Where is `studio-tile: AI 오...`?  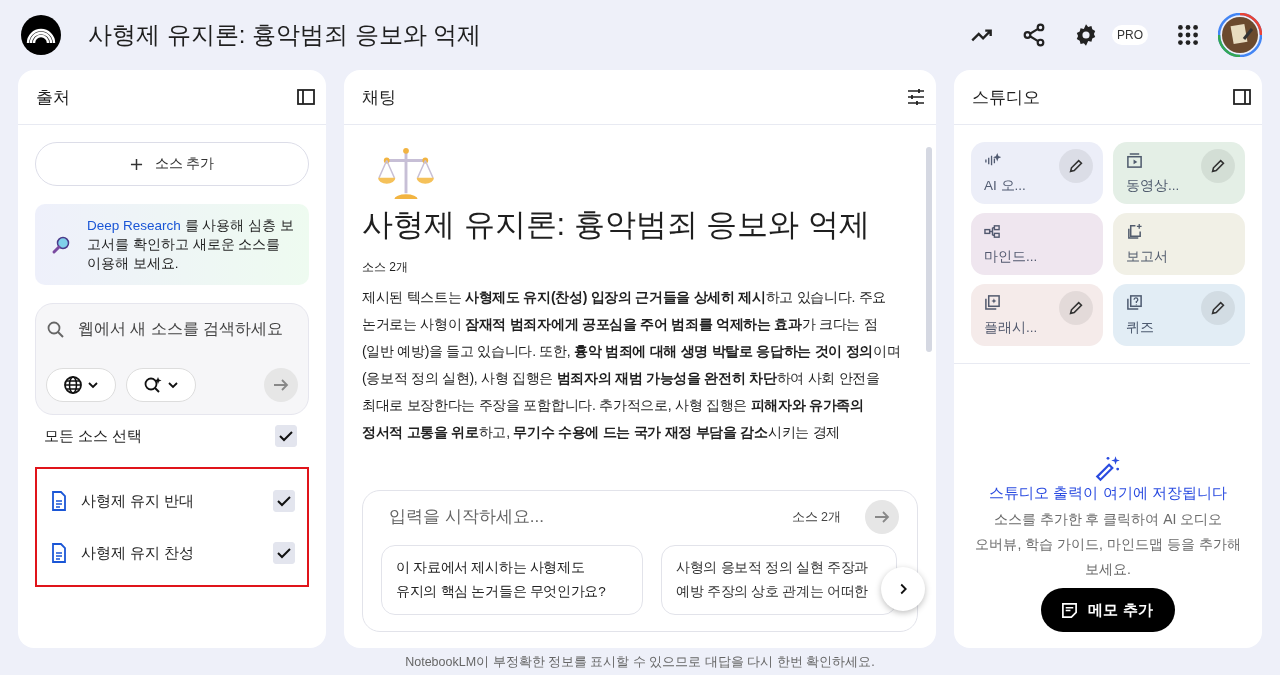
studio-tile: AI 오... is located at coordinates (1037, 173).